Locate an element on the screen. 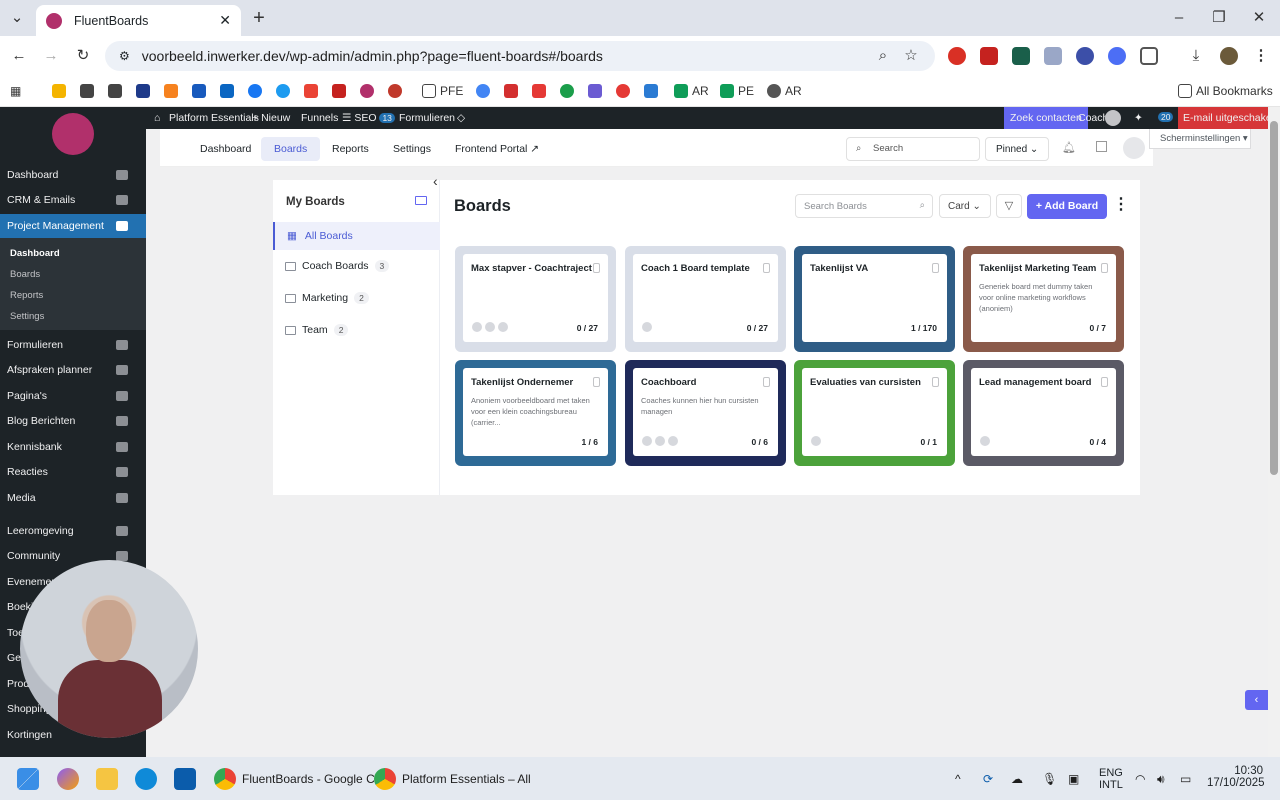  menu-blog-berichten: Blog Berichten is located at coordinates (73, 421).